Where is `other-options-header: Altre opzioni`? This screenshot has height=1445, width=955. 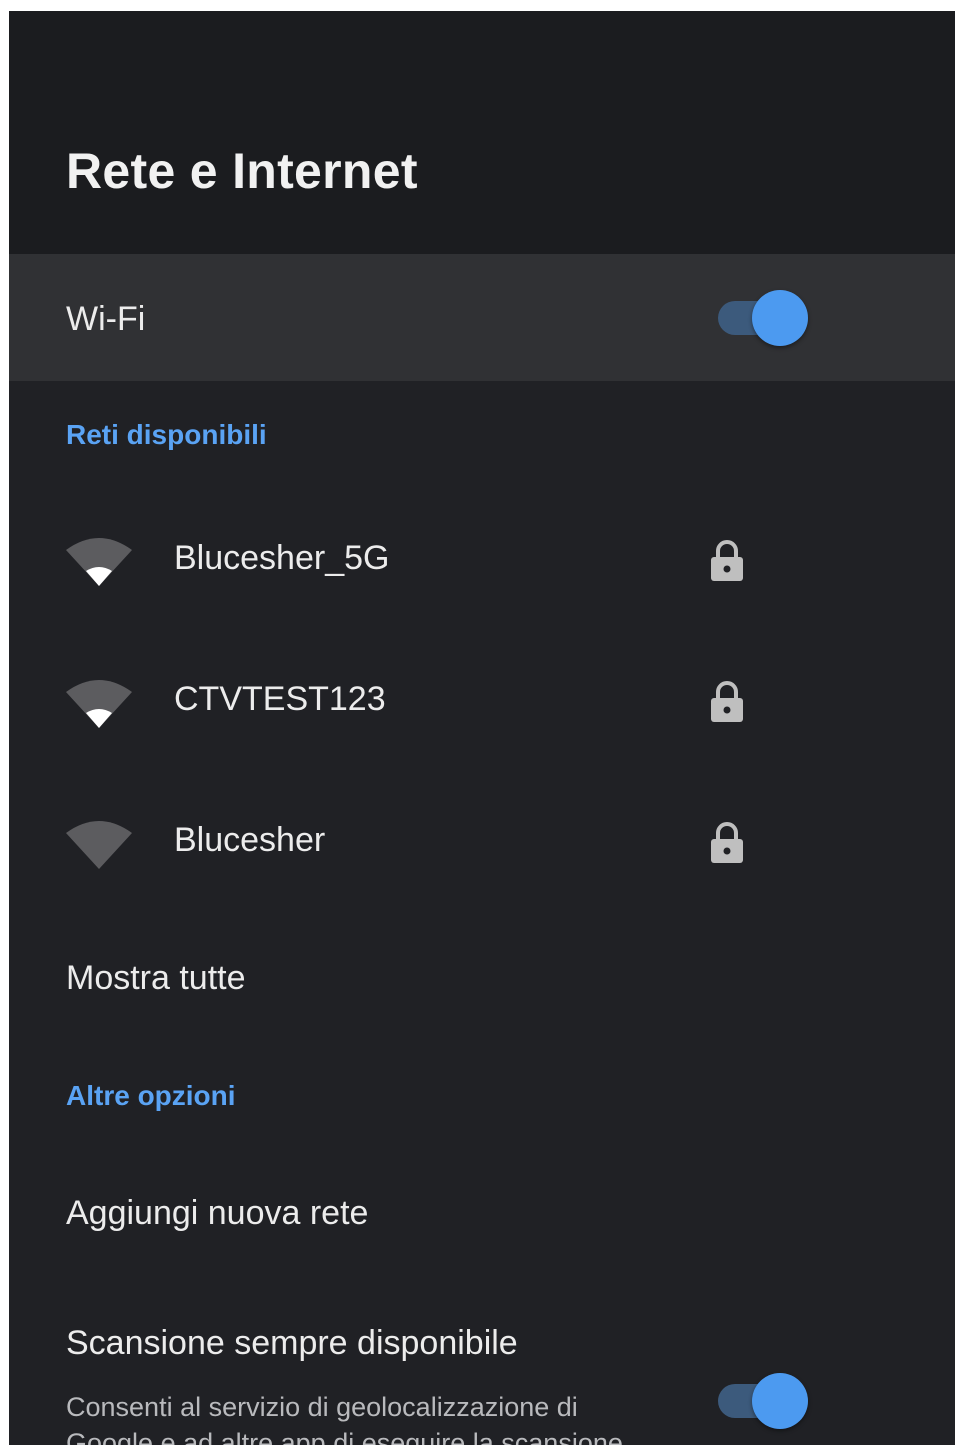
other-options-header: Altre opzioni is located at coordinates (151, 1095).